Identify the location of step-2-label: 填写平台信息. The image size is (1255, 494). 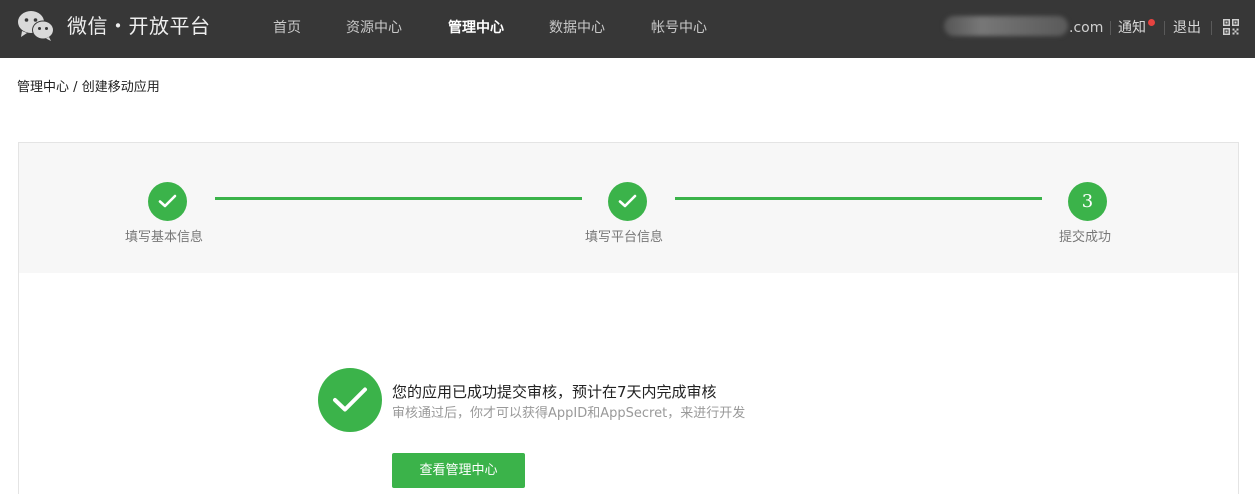
(624, 237).